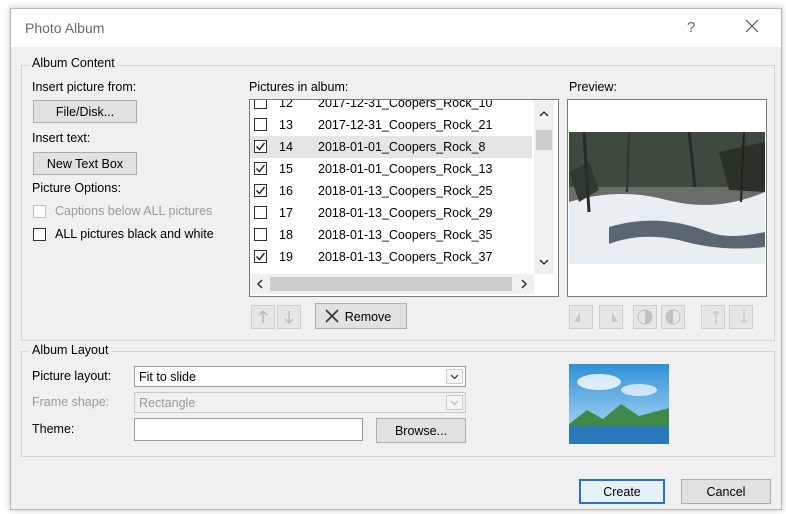 The width and height of the screenshot is (786, 514). What do you see at coordinates (405, 104) in the screenshot?
I see `picture-name: 2017-12-31_Coopers_Rock_10` at bounding box center [405, 104].